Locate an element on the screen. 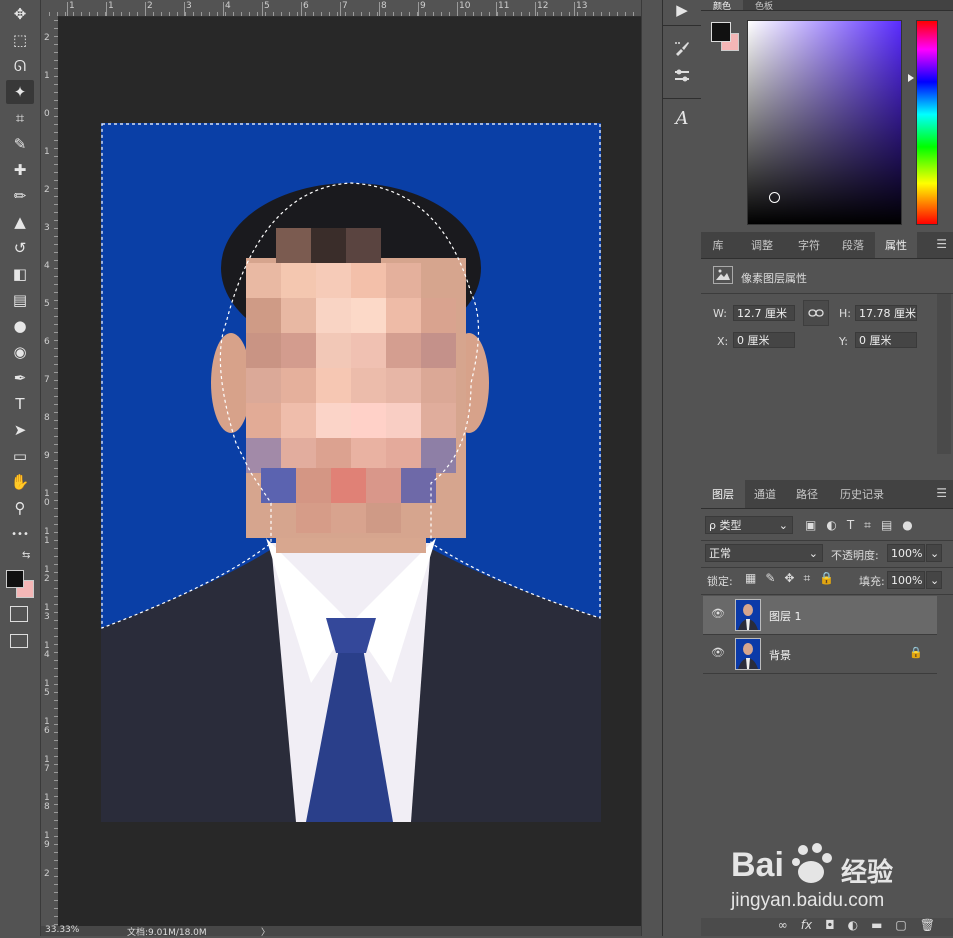 The height and width of the screenshot is (938, 953). screen-mode-icon is located at coordinates (19, 641).